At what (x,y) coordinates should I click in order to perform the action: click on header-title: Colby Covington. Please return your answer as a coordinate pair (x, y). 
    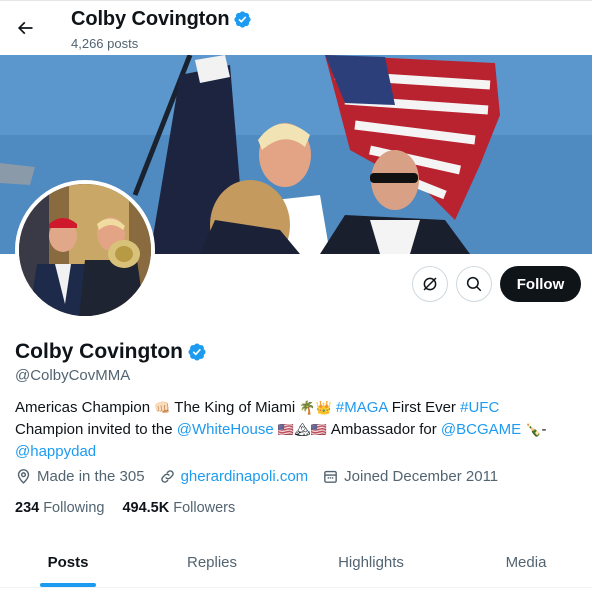
    Looking at the image, I should click on (161, 19).